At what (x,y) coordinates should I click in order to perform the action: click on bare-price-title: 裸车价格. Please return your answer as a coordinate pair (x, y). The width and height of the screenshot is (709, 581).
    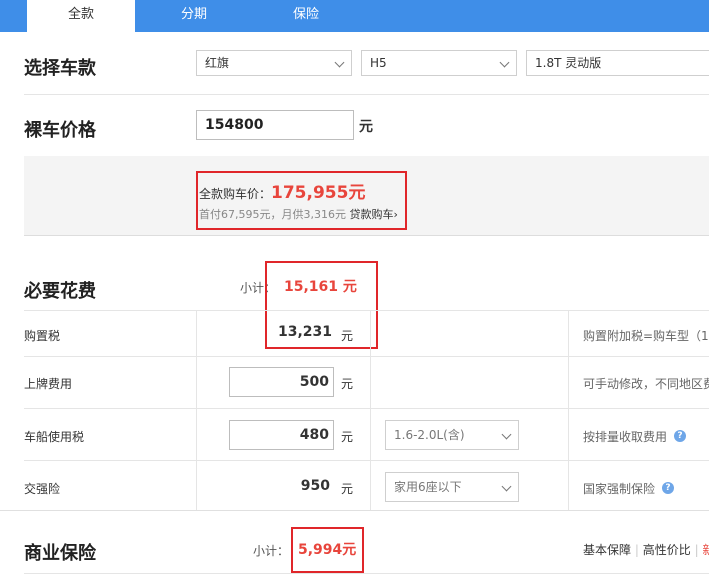
    Looking at the image, I should click on (60, 130).